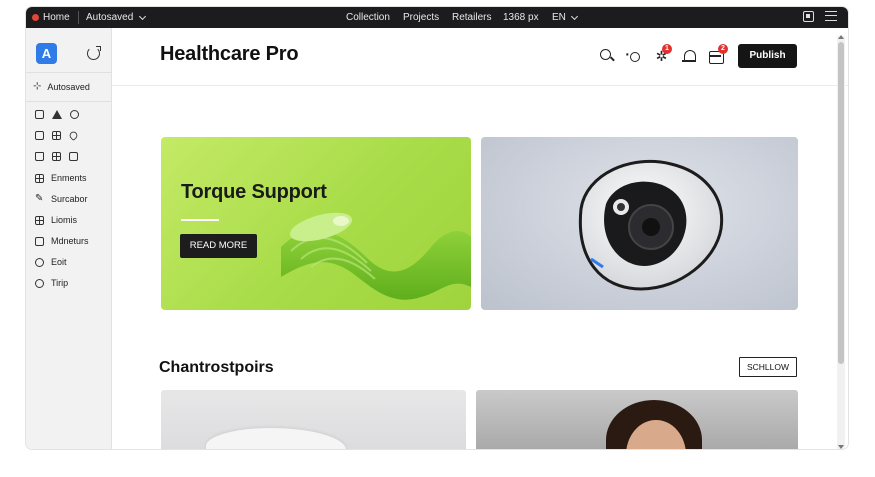 Image resolution: width=875 pixels, height=477 pixels. I want to click on sidebar-autosaved: ⊹ Autosaved, so click(61, 87).